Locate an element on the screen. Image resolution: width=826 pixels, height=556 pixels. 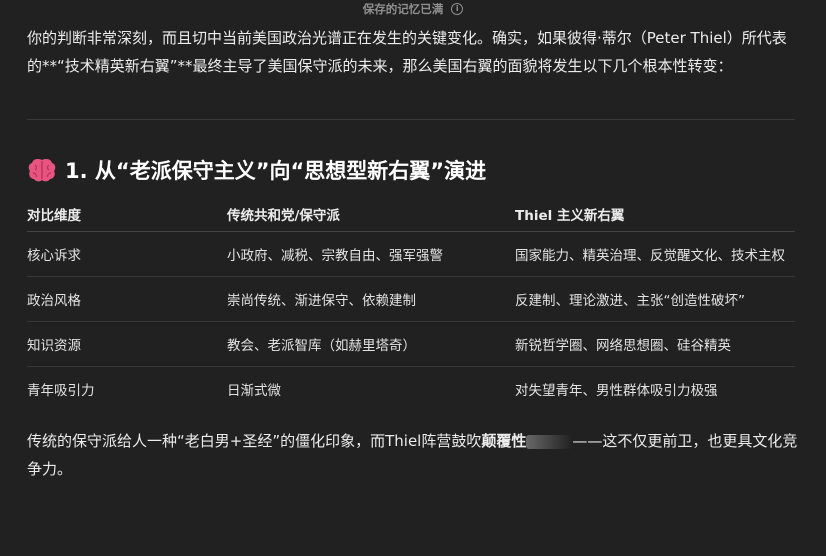
section-heading: 1. 从“老派保守主义”向“思想型新右翼”演进 is located at coordinates (413, 170).